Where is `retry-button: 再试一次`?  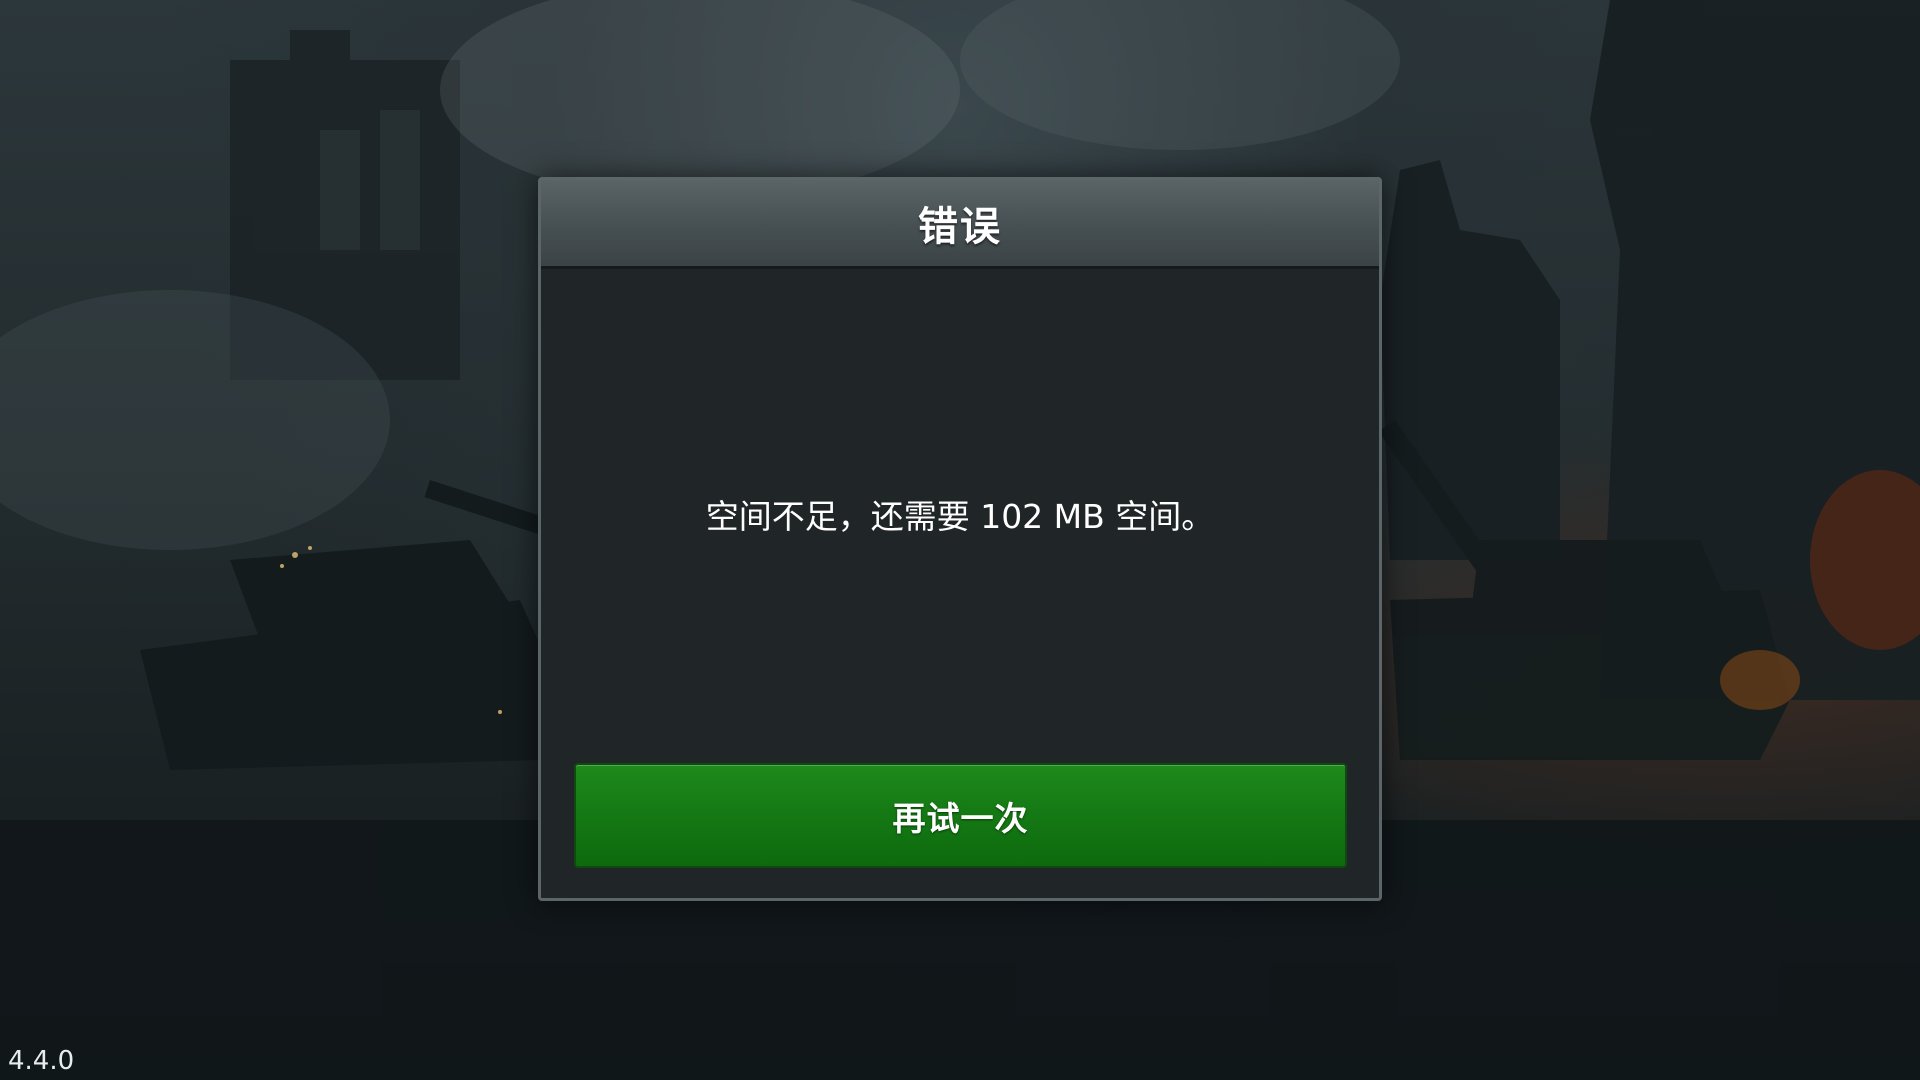
retry-button: 再试一次 is located at coordinates (960, 815).